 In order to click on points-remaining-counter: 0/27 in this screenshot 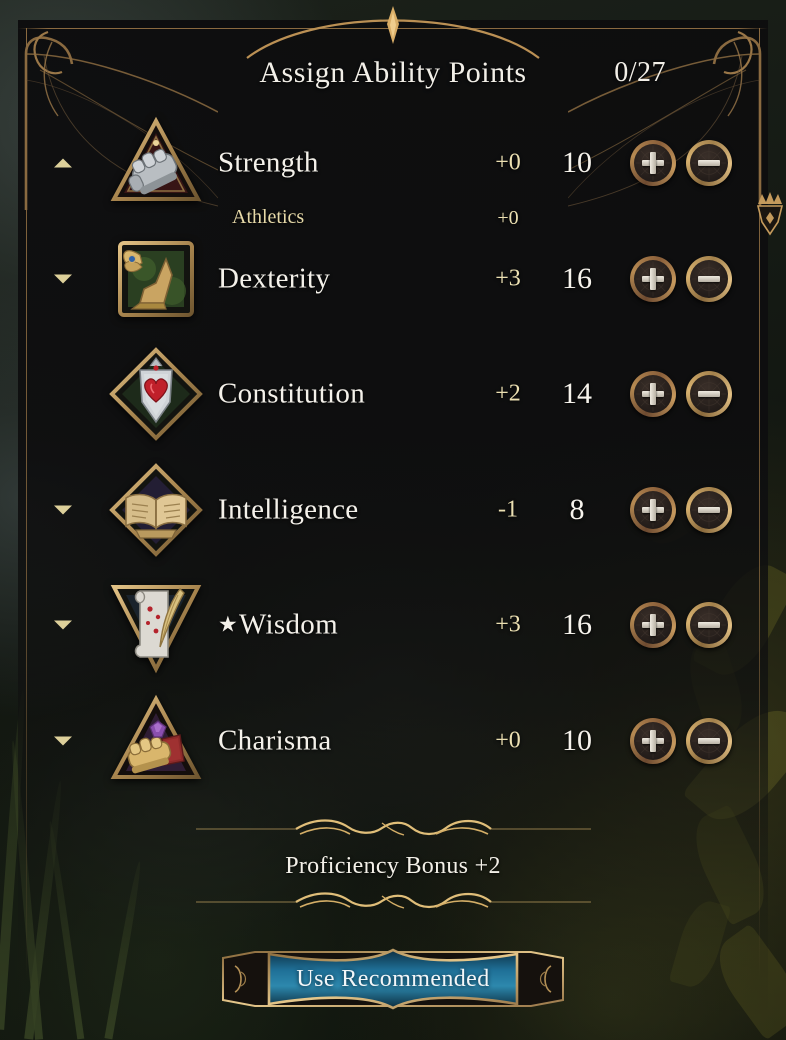, I will do `click(640, 72)`.